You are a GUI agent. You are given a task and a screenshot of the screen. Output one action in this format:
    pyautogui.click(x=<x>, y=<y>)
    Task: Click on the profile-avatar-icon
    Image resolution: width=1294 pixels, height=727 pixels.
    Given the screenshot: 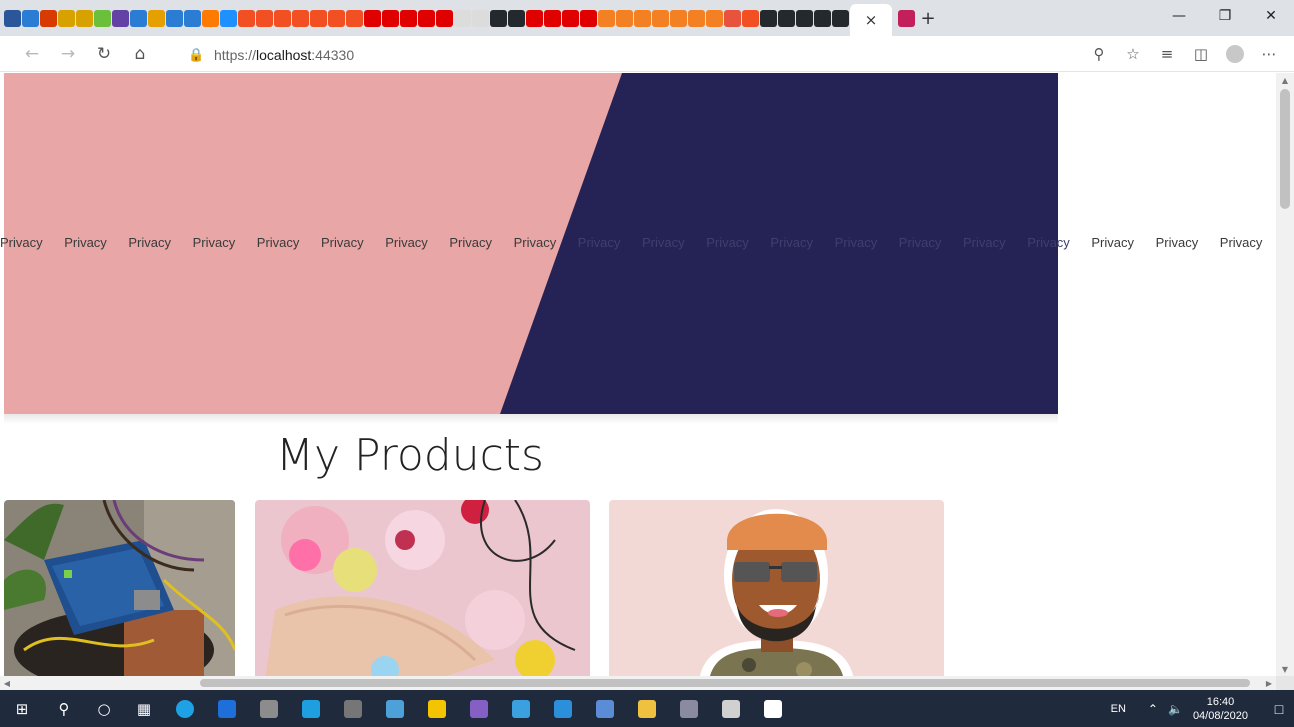 What is the action you would take?
    pyautogui.click(x=1235, y=54)
    